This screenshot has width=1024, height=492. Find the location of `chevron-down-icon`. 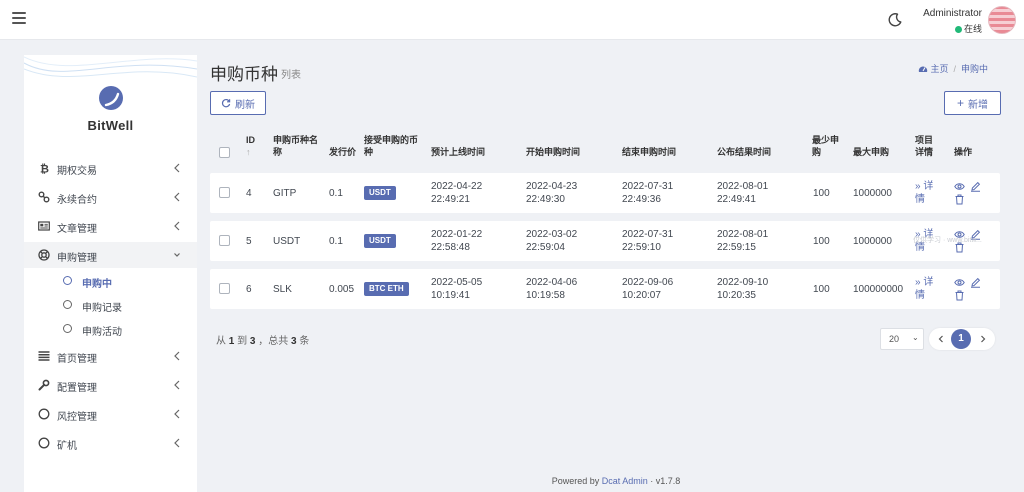

chevron-down-icon is located at coordinates (177, 255).